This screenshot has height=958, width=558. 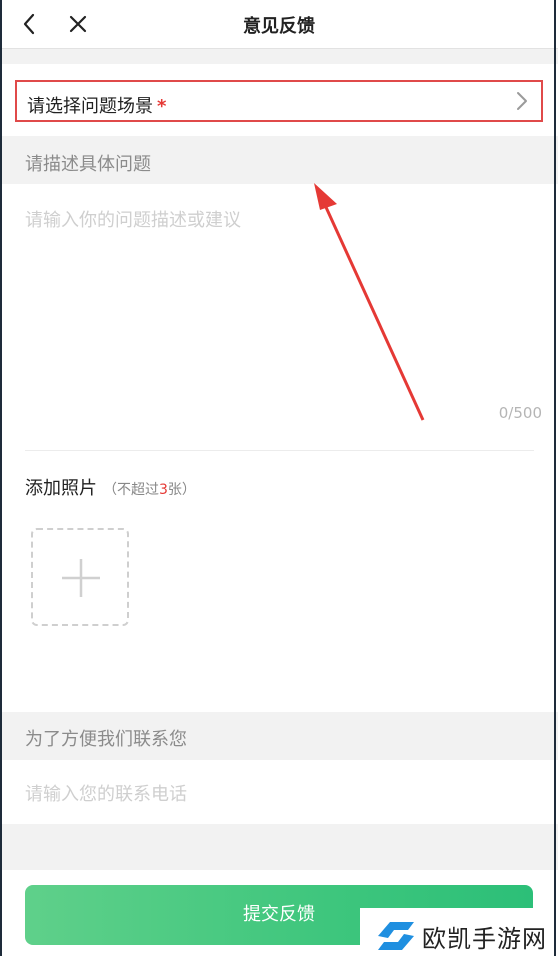 What do you see at coordinates (106, 794) in the screenshot?
I see `contact-phone-placeholder: 请输入您的联系电话` at bounding box center [106, 794].